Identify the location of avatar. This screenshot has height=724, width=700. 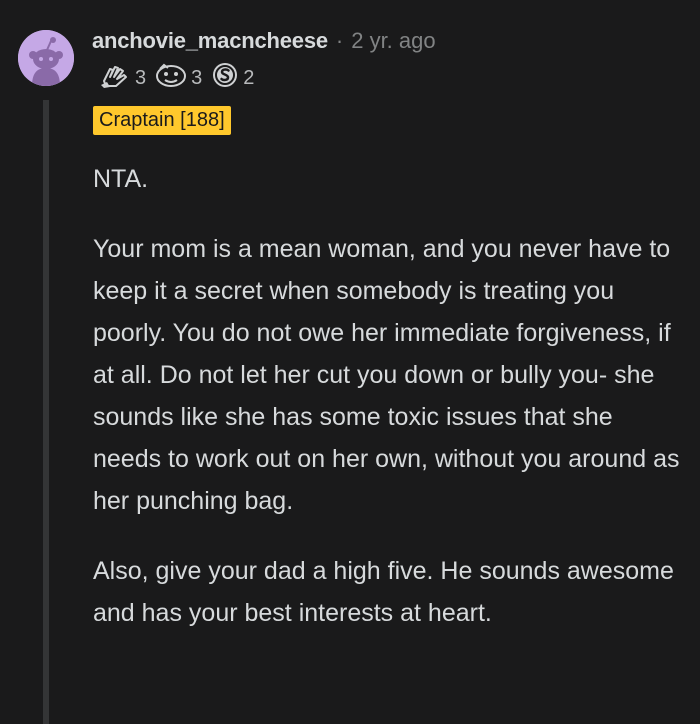
(46, 58).